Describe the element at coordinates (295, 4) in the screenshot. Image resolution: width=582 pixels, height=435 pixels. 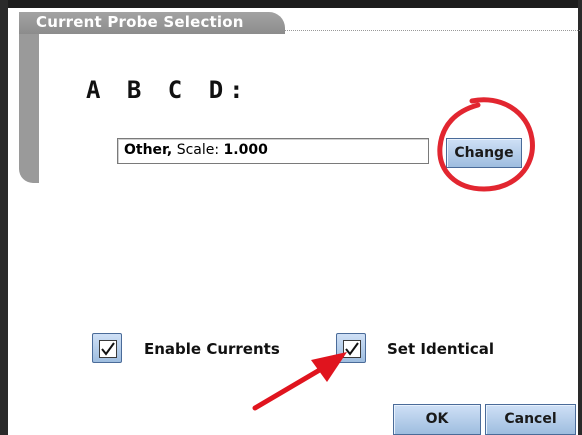
I see `window-top-border` at that location.